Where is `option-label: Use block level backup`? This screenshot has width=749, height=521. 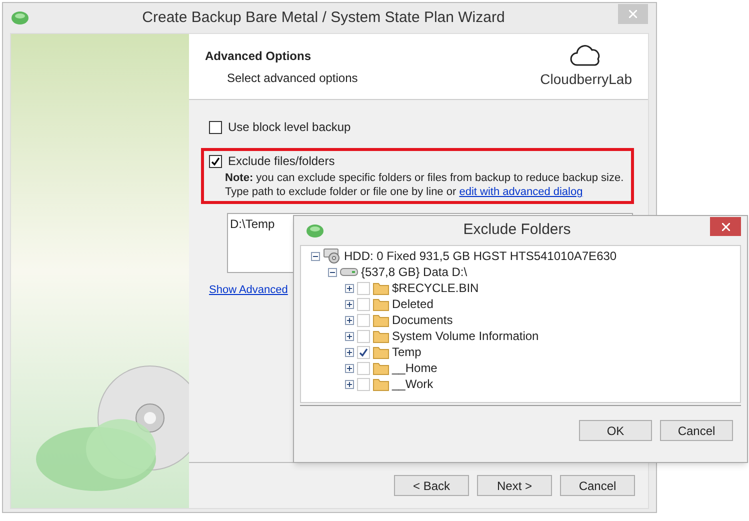 option-label: Use block level backup is located at coordinates (289, 127).